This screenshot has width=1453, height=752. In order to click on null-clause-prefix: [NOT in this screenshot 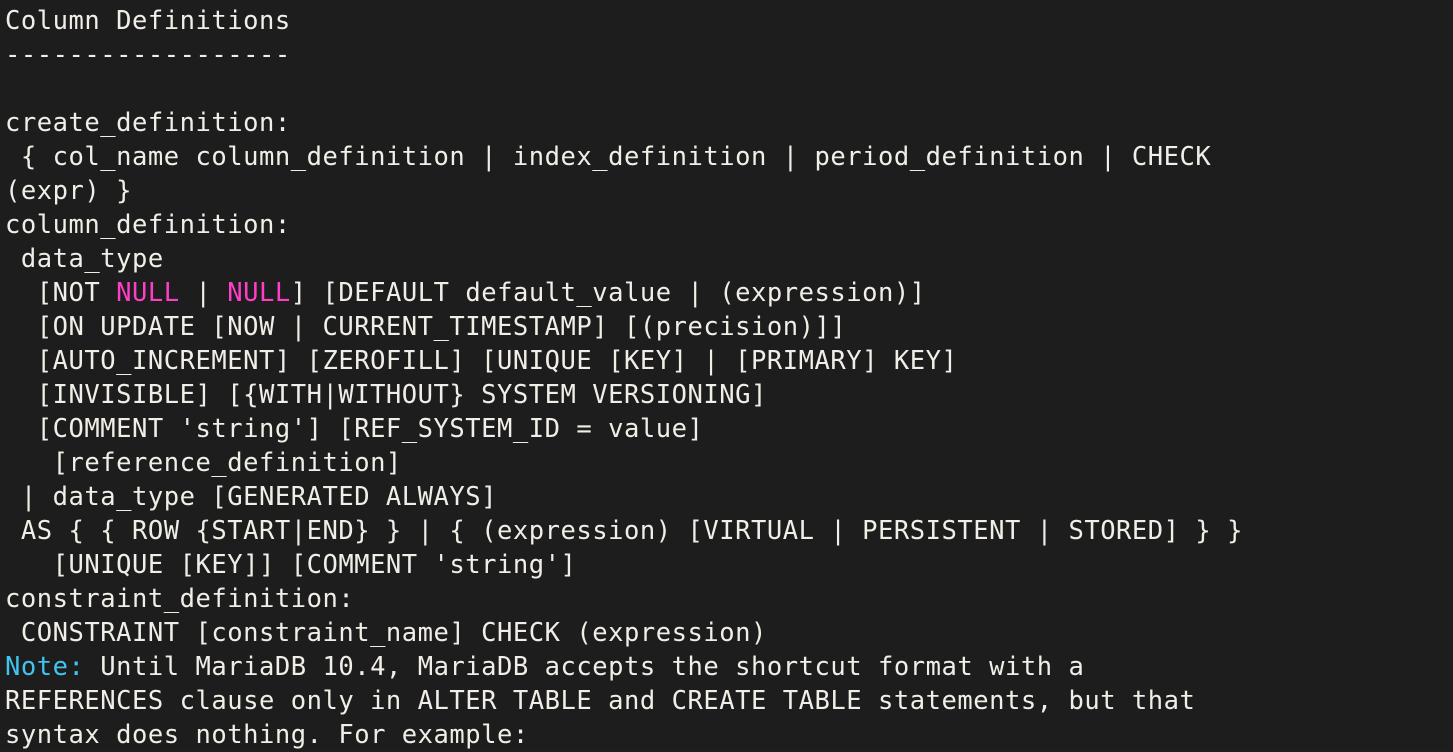, I will do `click(61, 293)`.